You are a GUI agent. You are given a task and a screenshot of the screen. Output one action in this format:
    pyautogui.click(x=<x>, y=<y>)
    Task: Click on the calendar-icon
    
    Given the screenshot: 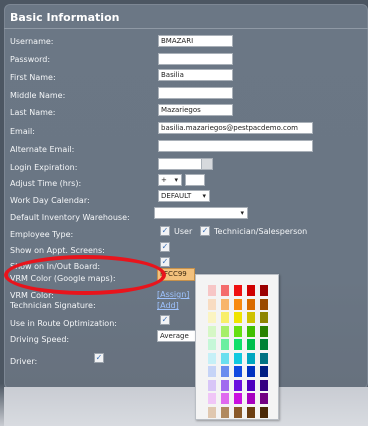 What is the action you would take?
    pyautogui.click(x=207, y=164)
    